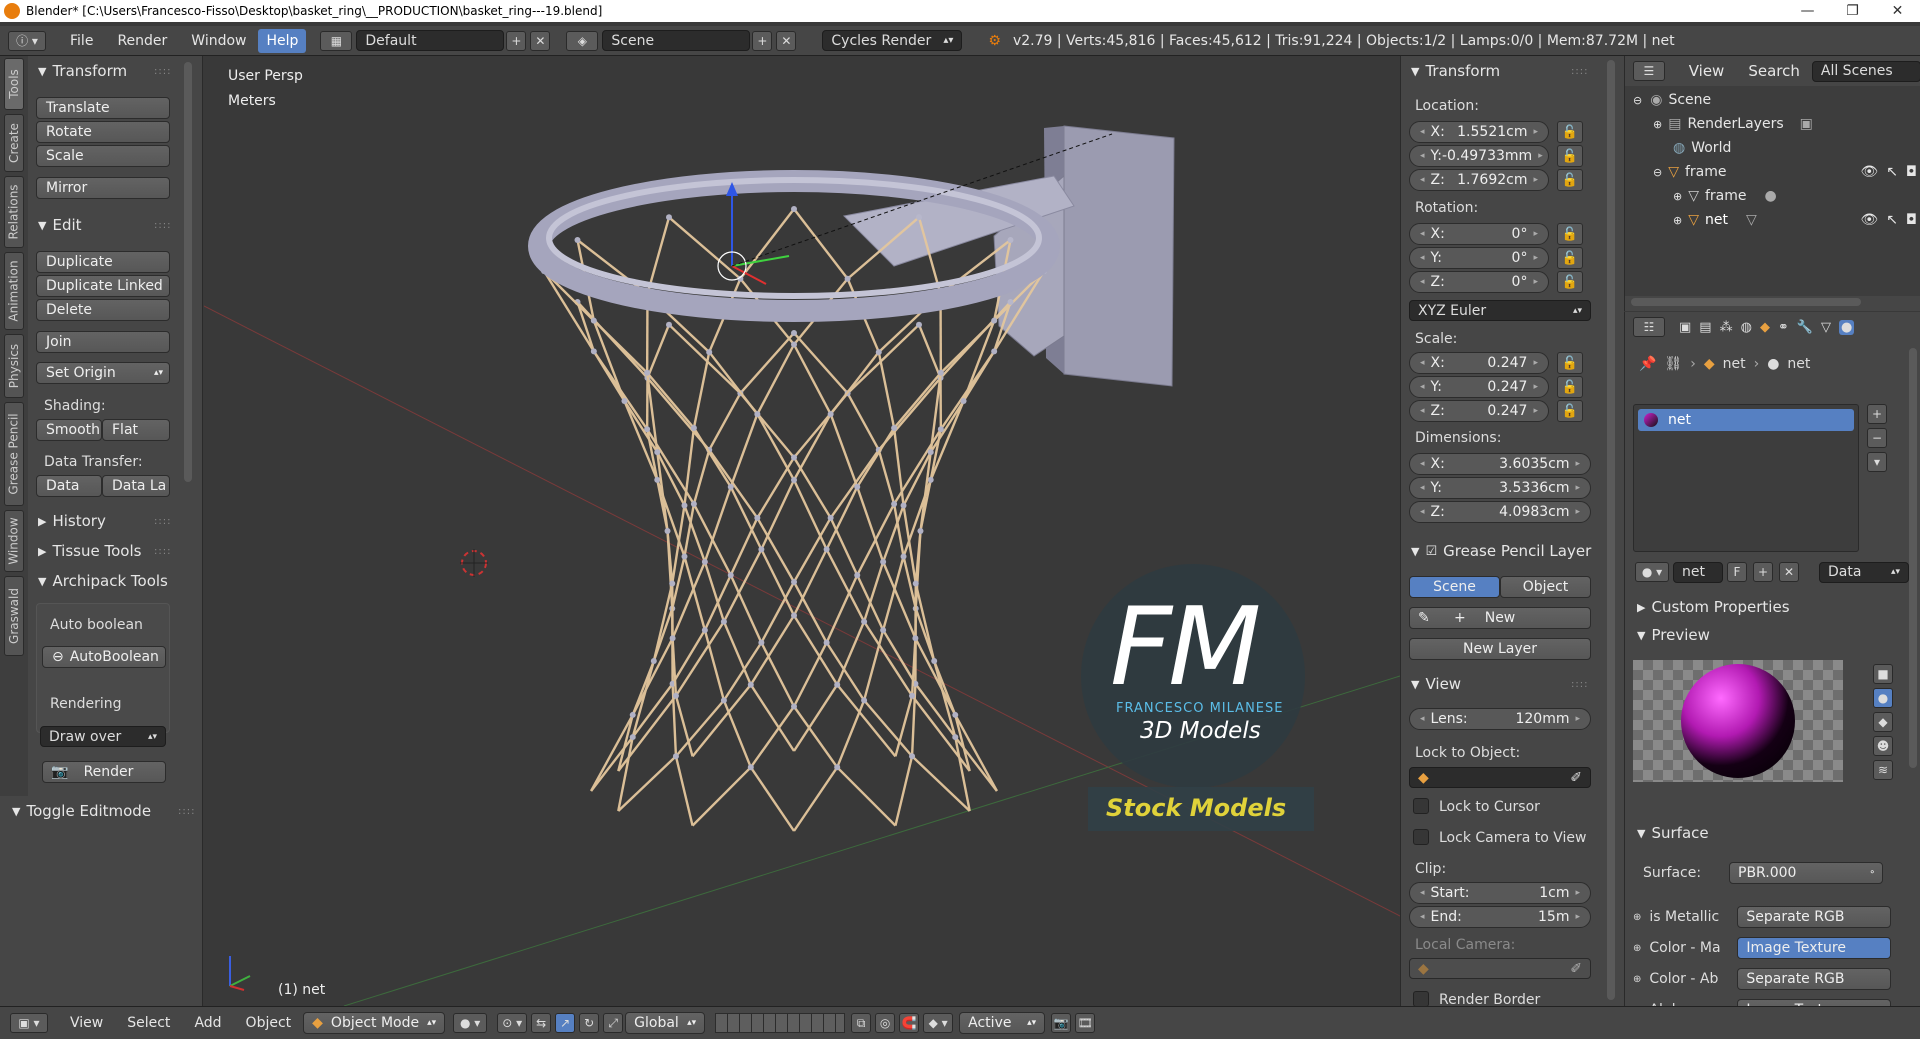 The height and width of the screenshot is (1039, 1920). I want to click on minimize-icon: —, so click(1807, 11).